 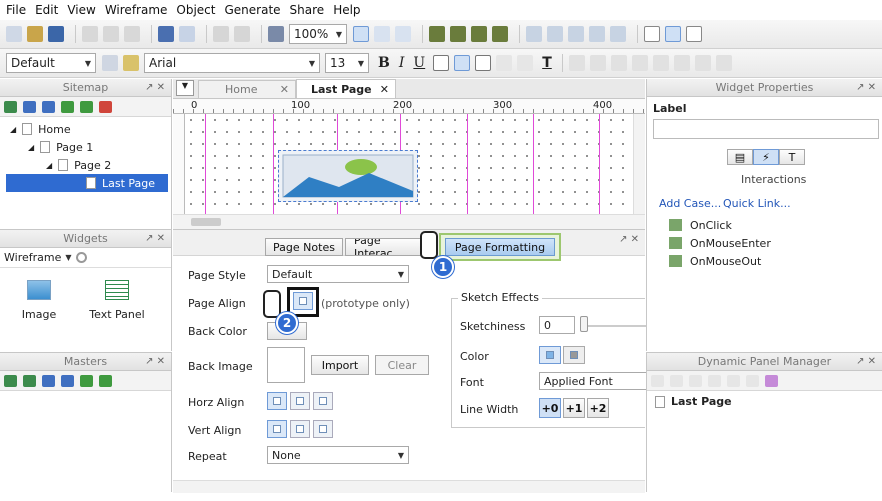 What do you see at coordinates (525, 63) in the screenshot?
I see `link-icon` at bounding box center [525, 63].